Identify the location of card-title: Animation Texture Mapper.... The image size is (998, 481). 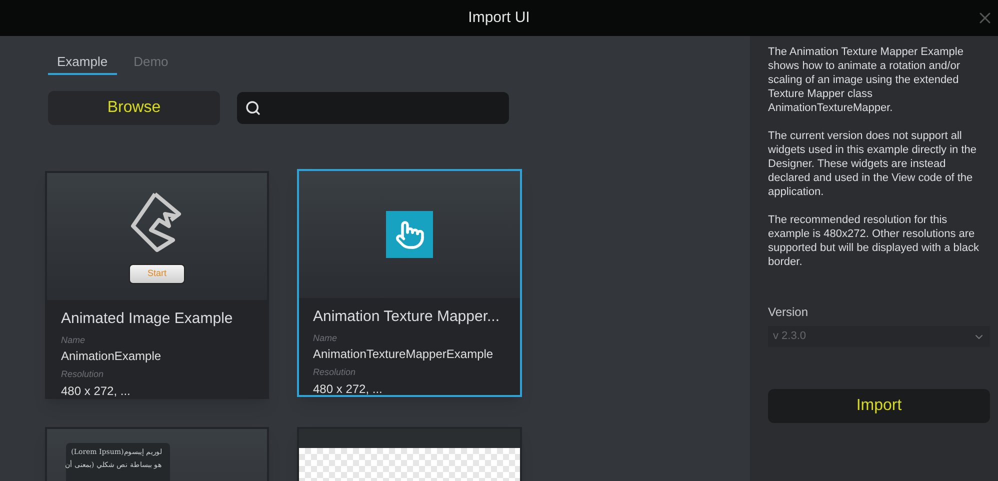
(406, 317).